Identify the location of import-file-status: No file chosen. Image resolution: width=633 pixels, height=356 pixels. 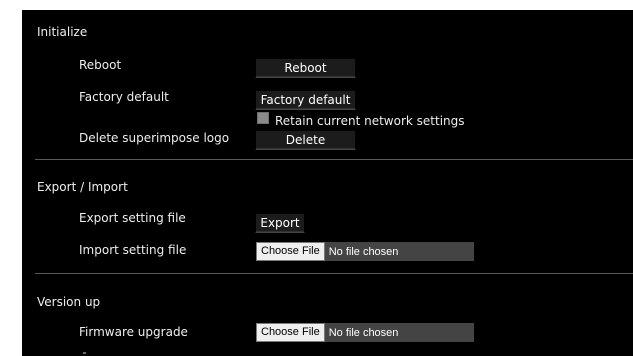
(363, 251).